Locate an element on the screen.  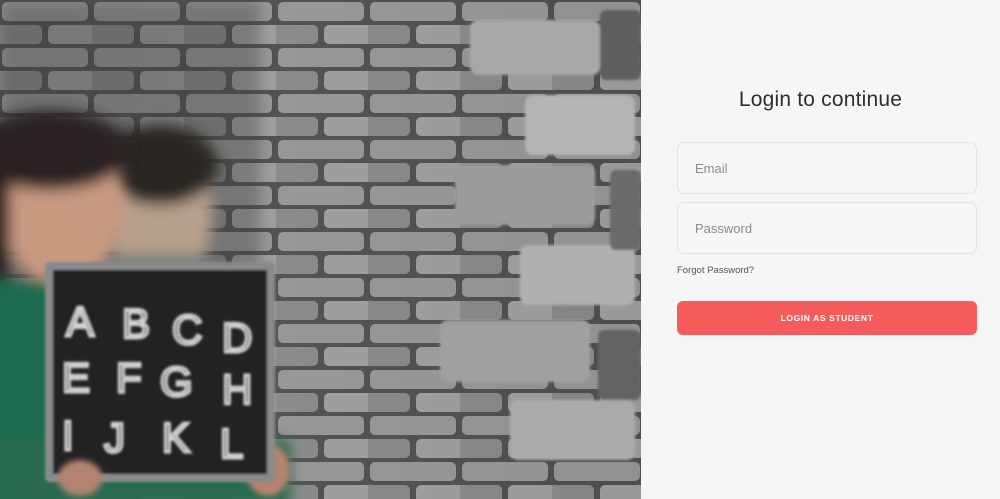
email-field is located at coordinates (827, 168).